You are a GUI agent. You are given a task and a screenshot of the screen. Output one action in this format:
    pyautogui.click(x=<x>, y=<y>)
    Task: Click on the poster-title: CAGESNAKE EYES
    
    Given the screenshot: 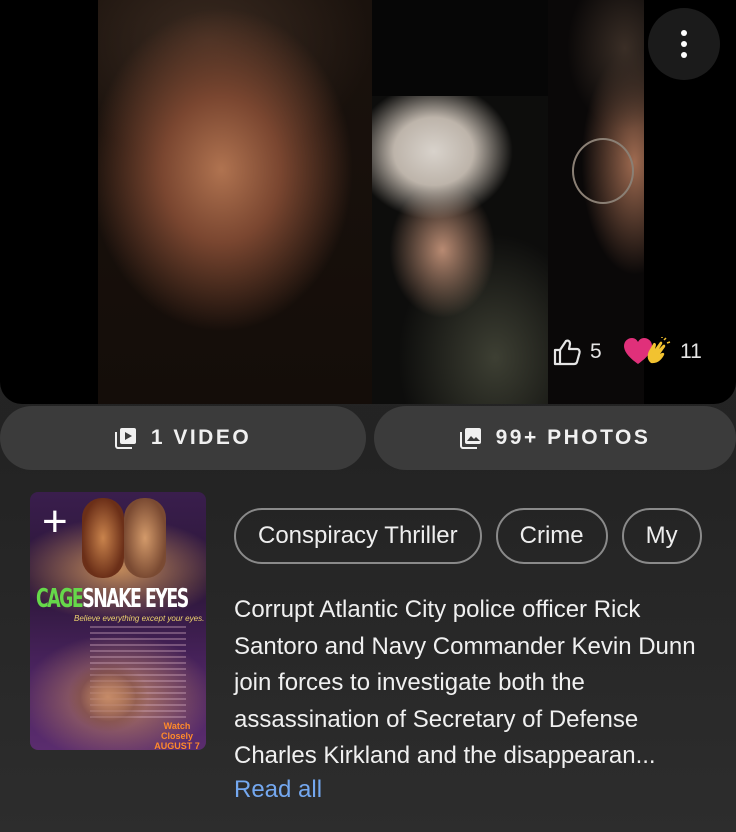 What is the action you would take?
    pyautogui.click(x=112, y=599)
    